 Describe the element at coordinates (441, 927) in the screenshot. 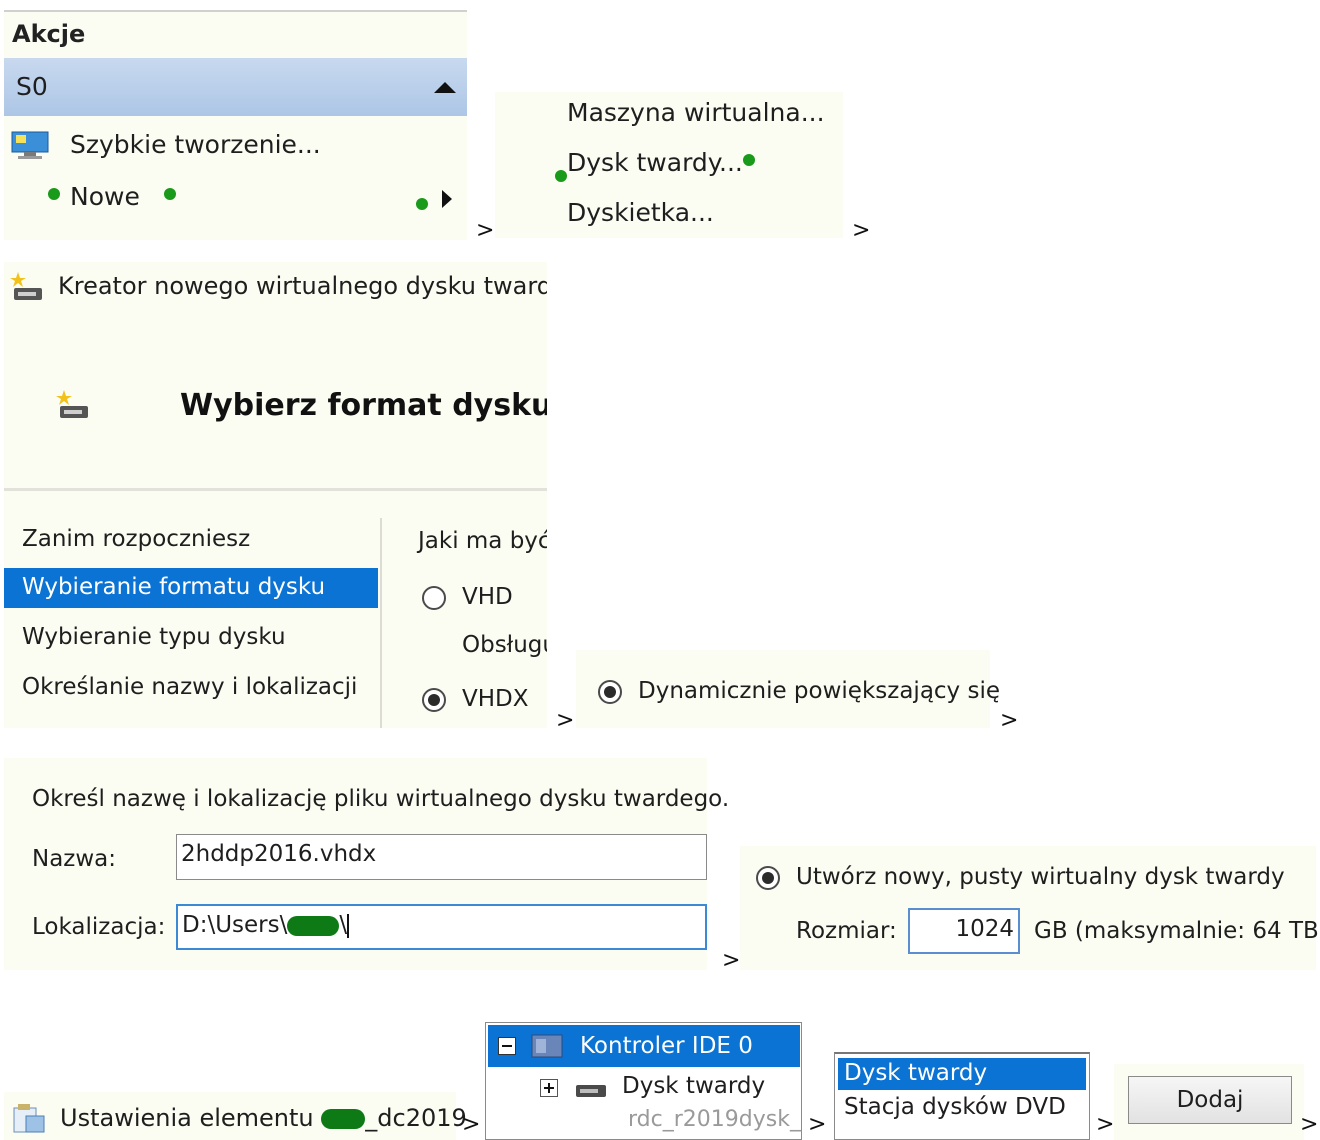

I see `location-field: D:\Users\ \` at that location.